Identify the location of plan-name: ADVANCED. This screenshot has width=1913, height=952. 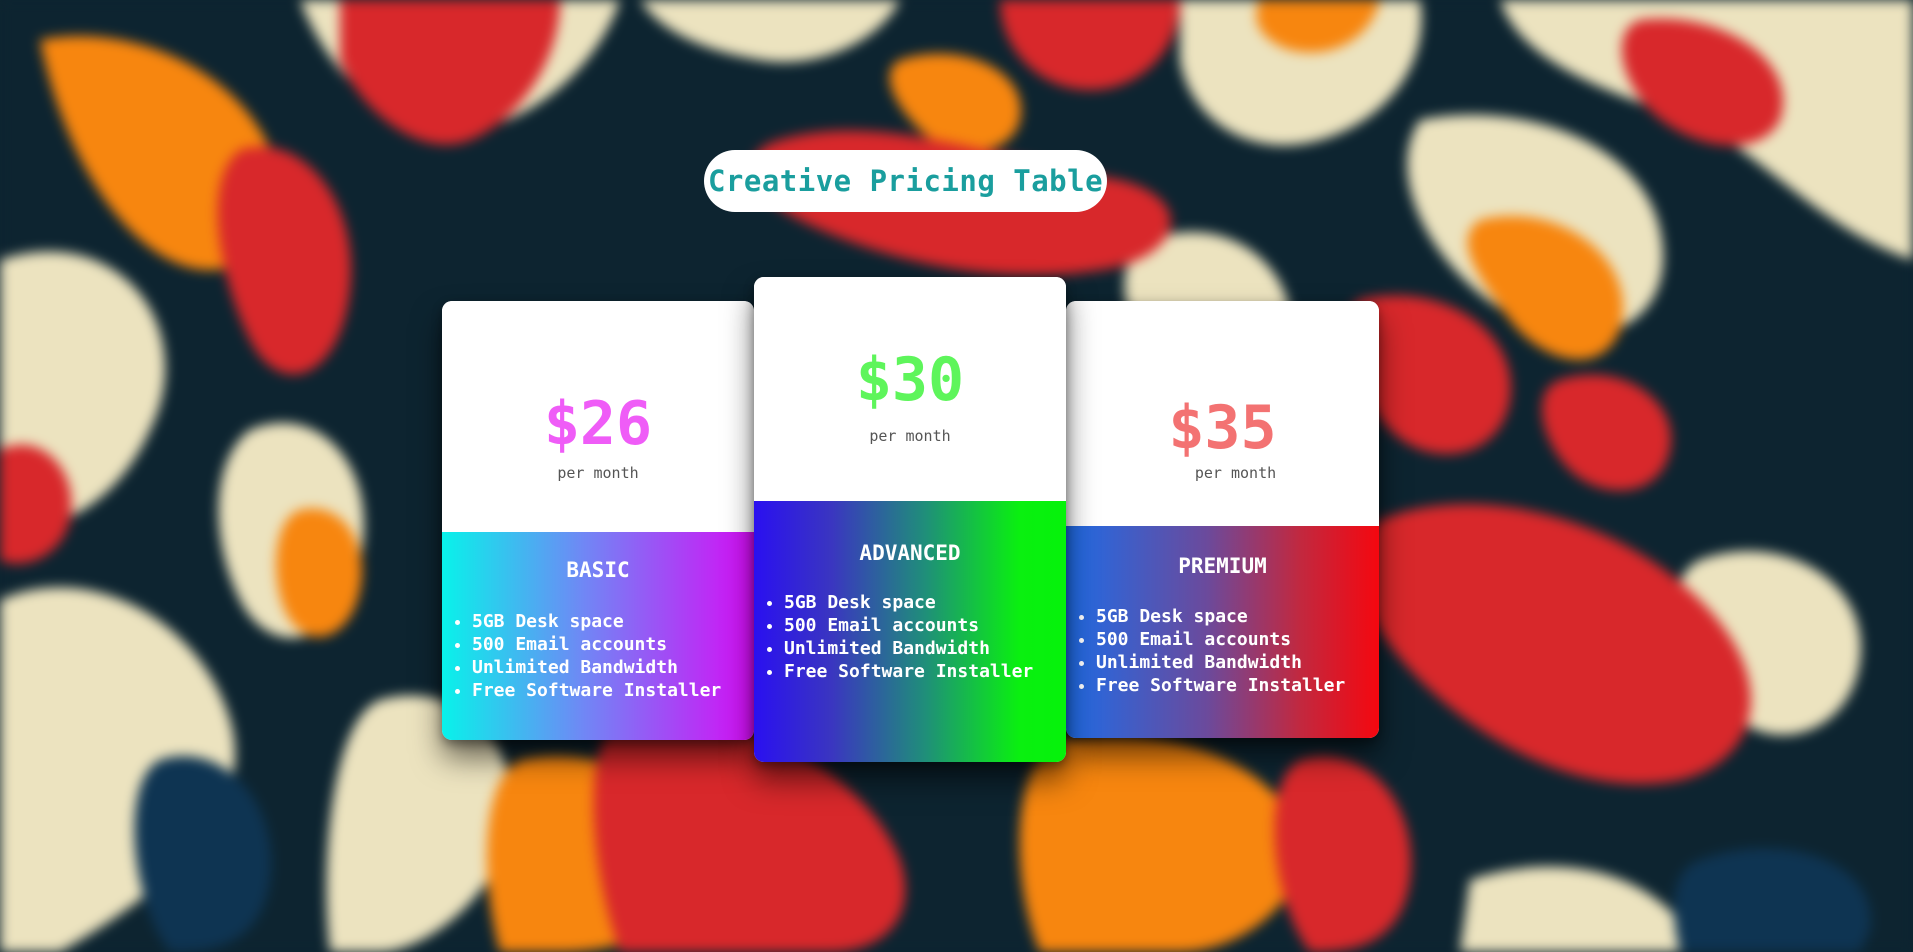
(910, 553).